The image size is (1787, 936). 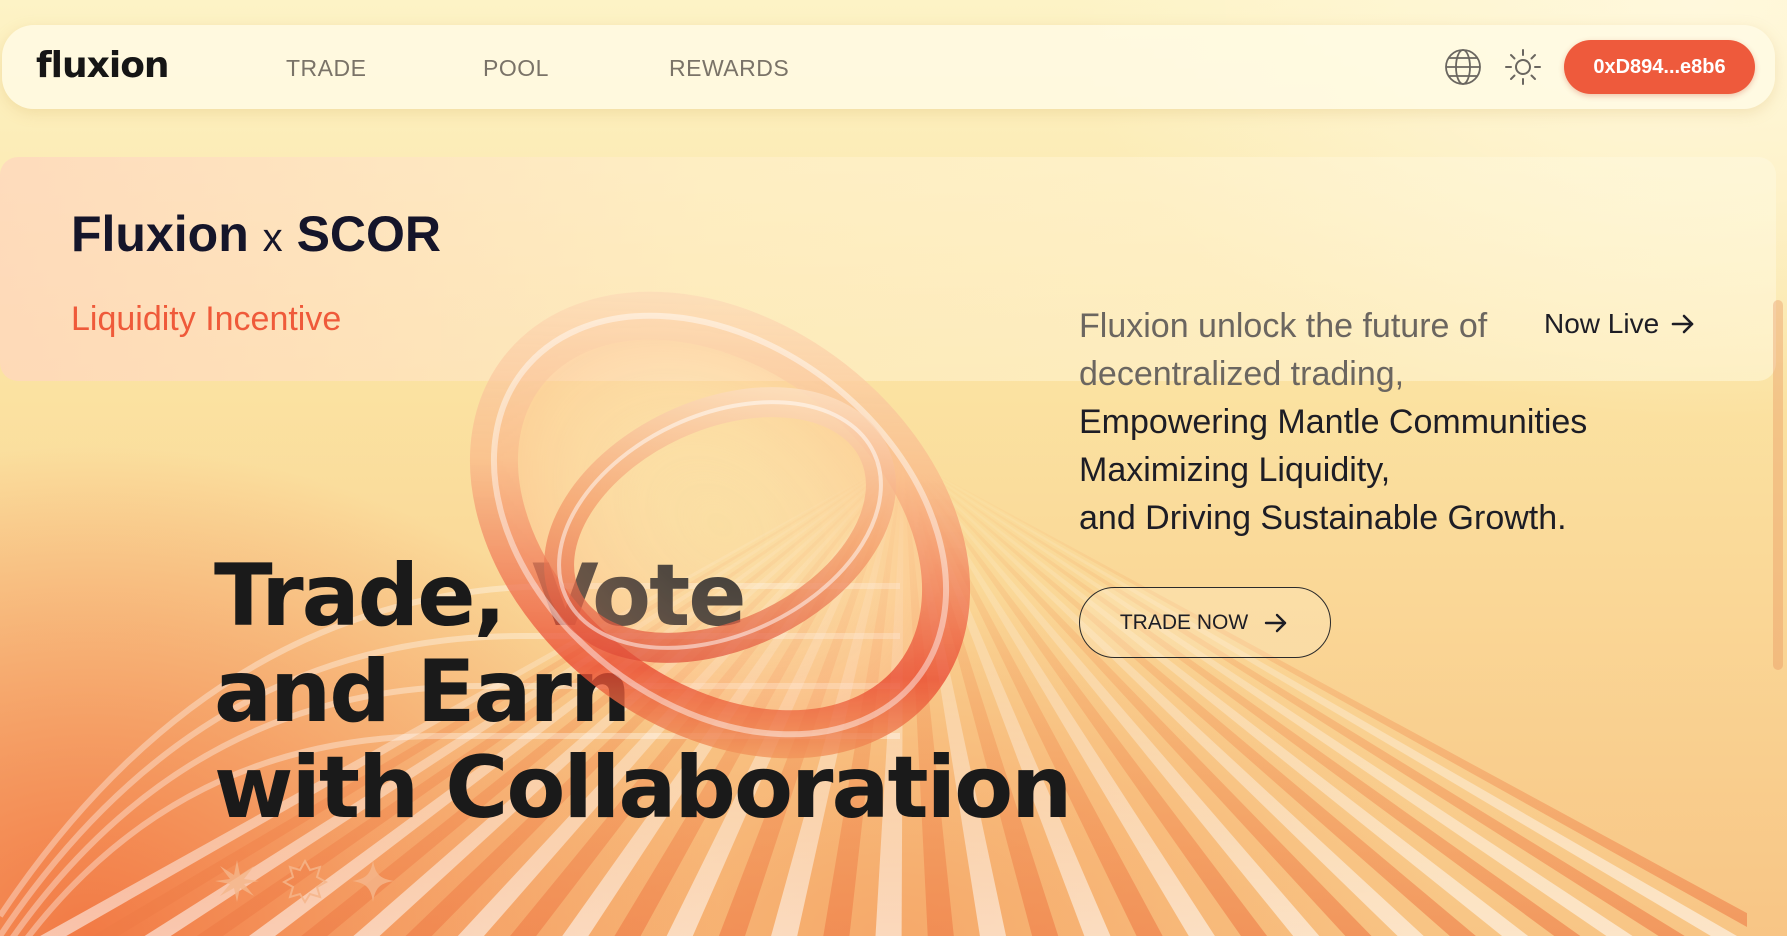 What do you see at coordinates (237, 881) in the screenshot?
I see `sunburst-icon` at bounding box center [237, 881].